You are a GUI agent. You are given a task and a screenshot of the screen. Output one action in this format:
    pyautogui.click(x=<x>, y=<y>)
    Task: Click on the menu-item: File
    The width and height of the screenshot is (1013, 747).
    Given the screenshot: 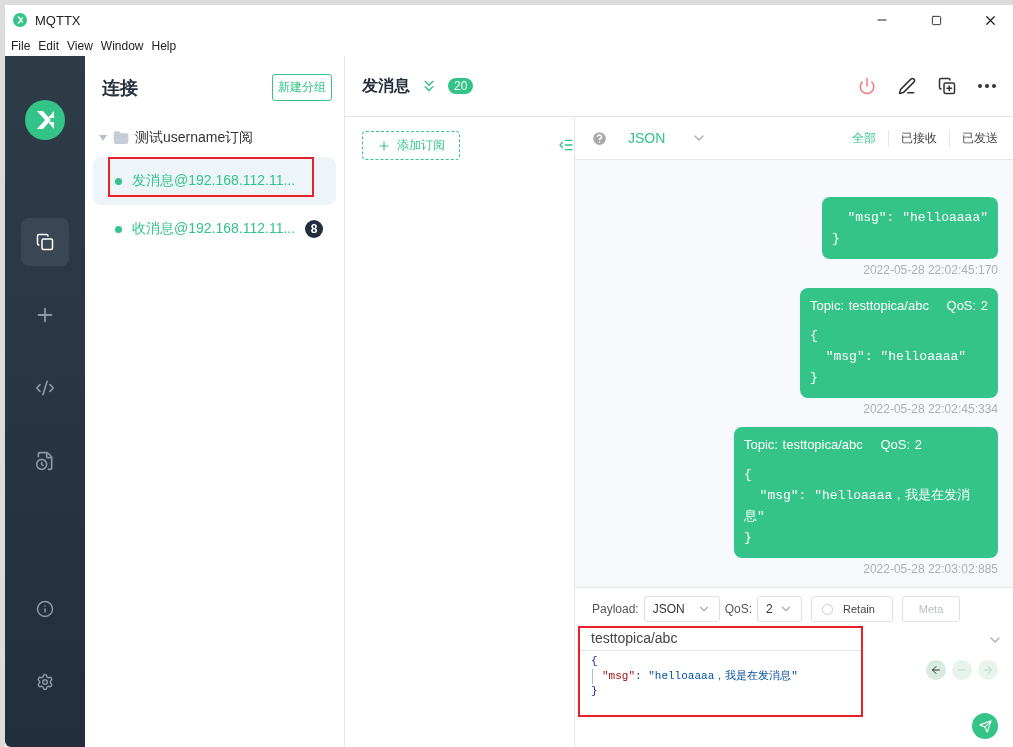 What is the action you would take?
    pyautogui.click(x=21, y=45)
    